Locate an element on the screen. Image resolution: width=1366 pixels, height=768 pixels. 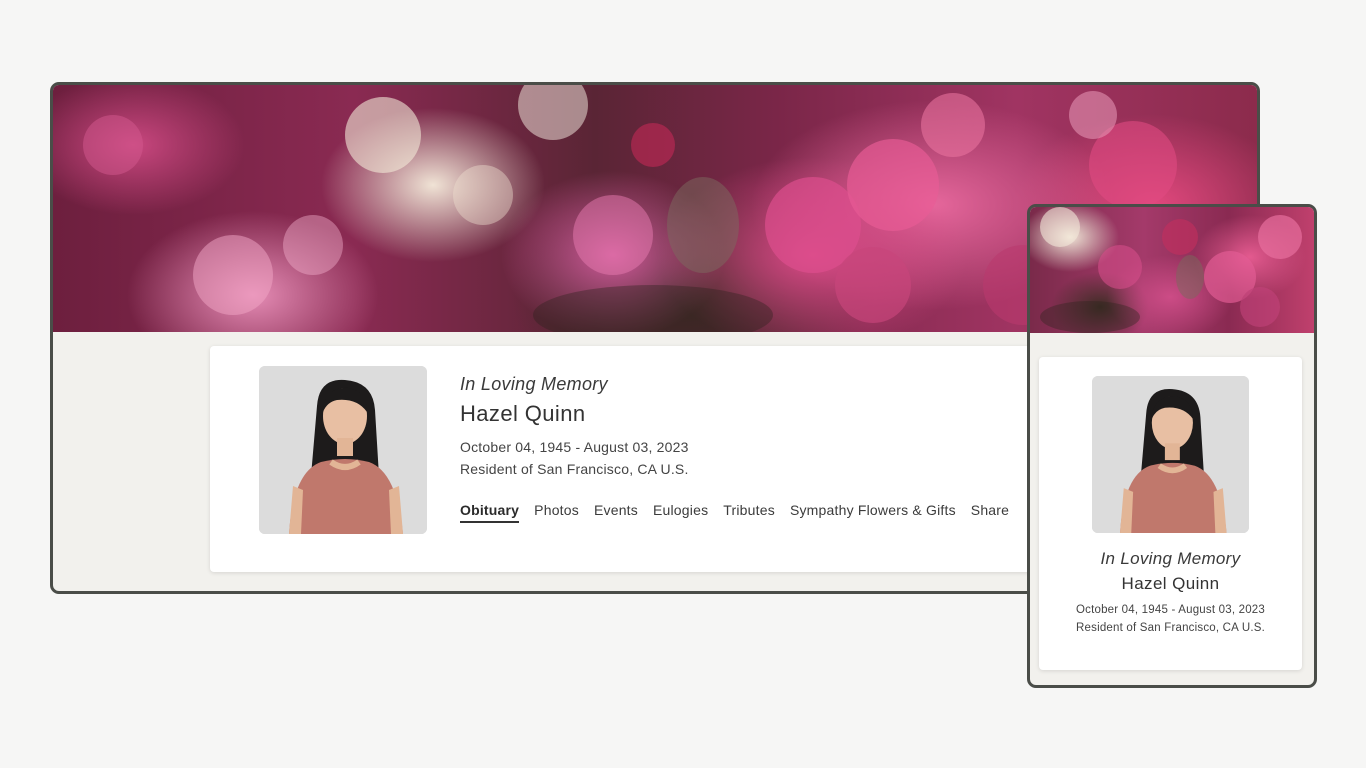
memorial-heading: In Loving Memory is located at coordinates (534, 384).